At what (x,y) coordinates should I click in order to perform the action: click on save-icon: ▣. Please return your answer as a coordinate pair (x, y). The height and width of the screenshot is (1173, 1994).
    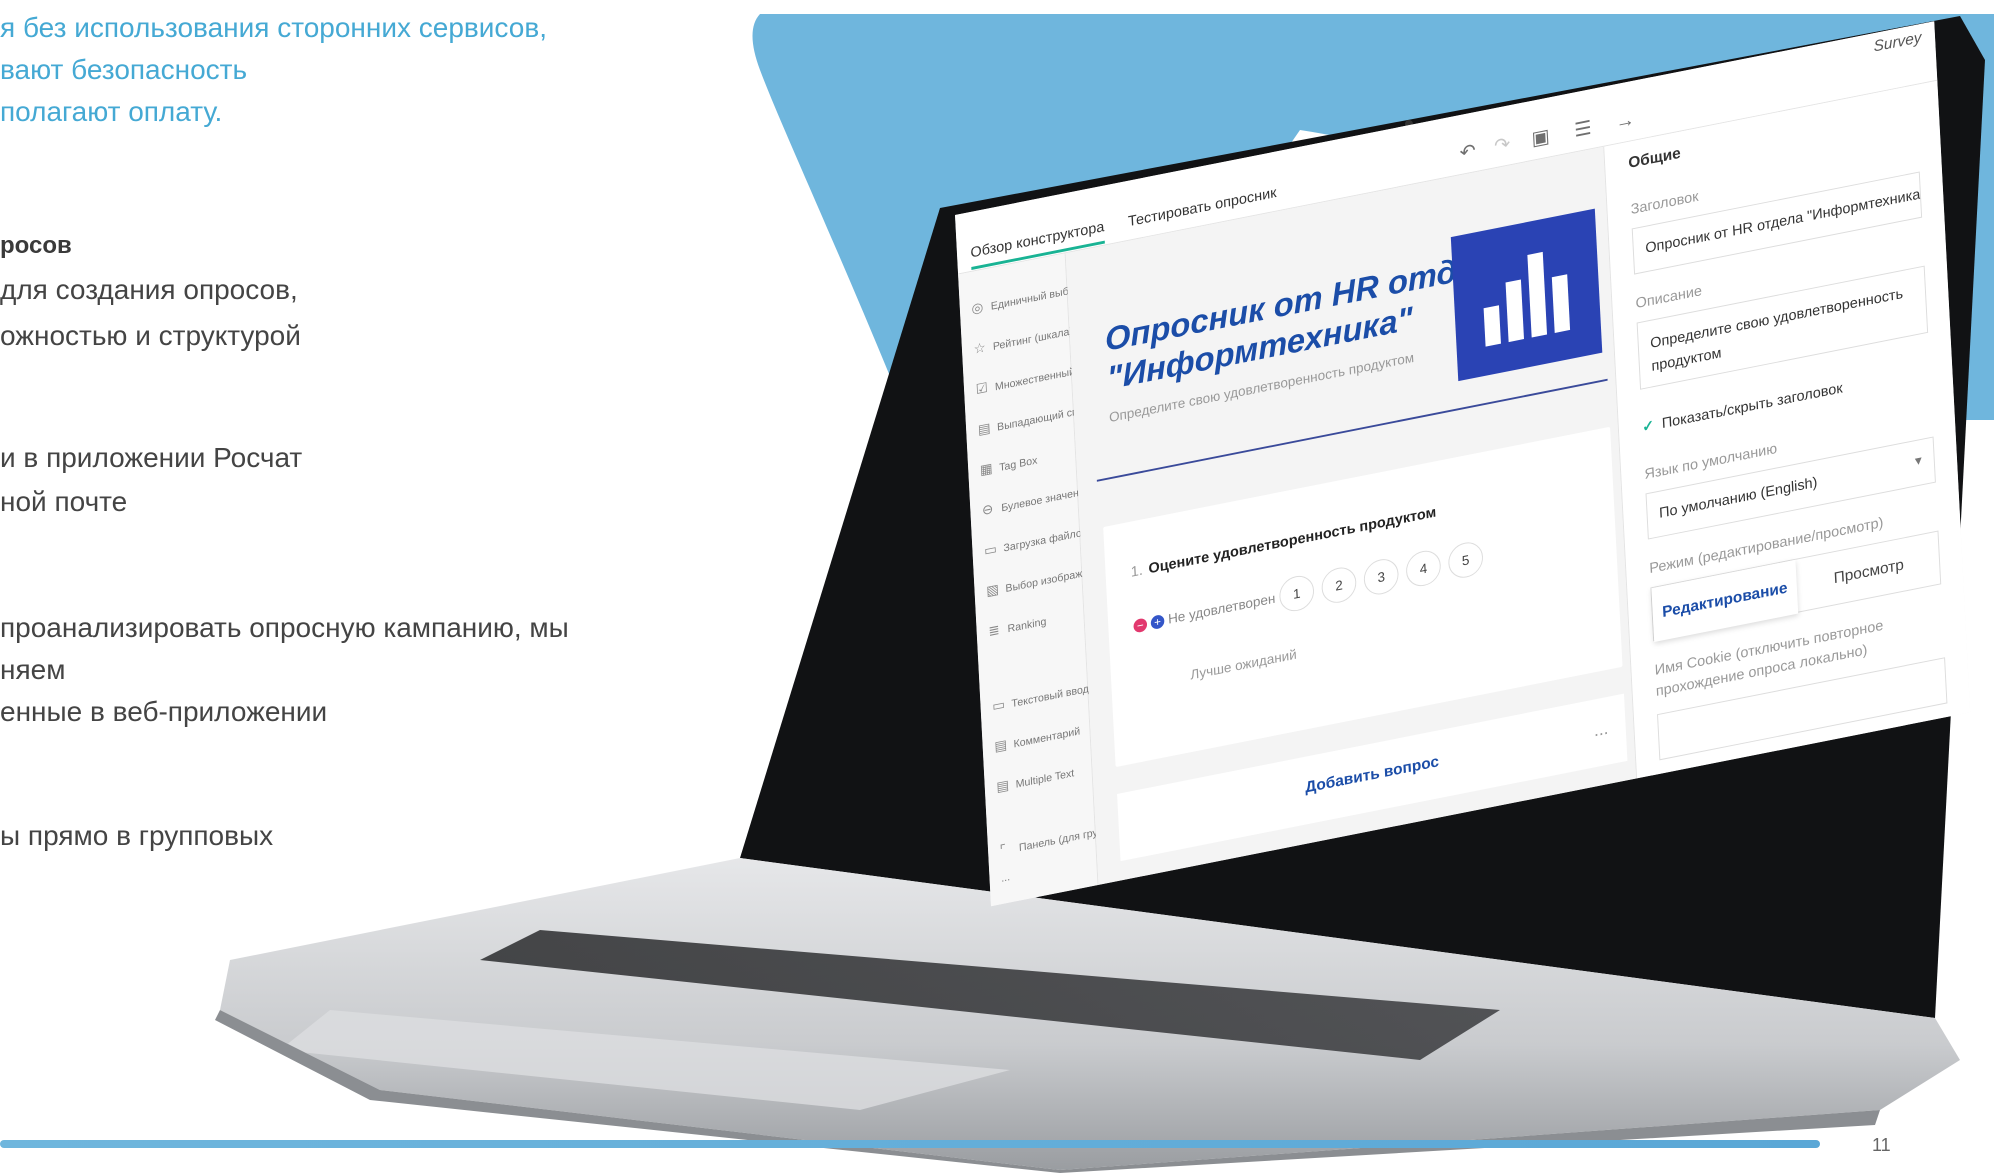
    Looking at the image, I should click on (1541, 138).